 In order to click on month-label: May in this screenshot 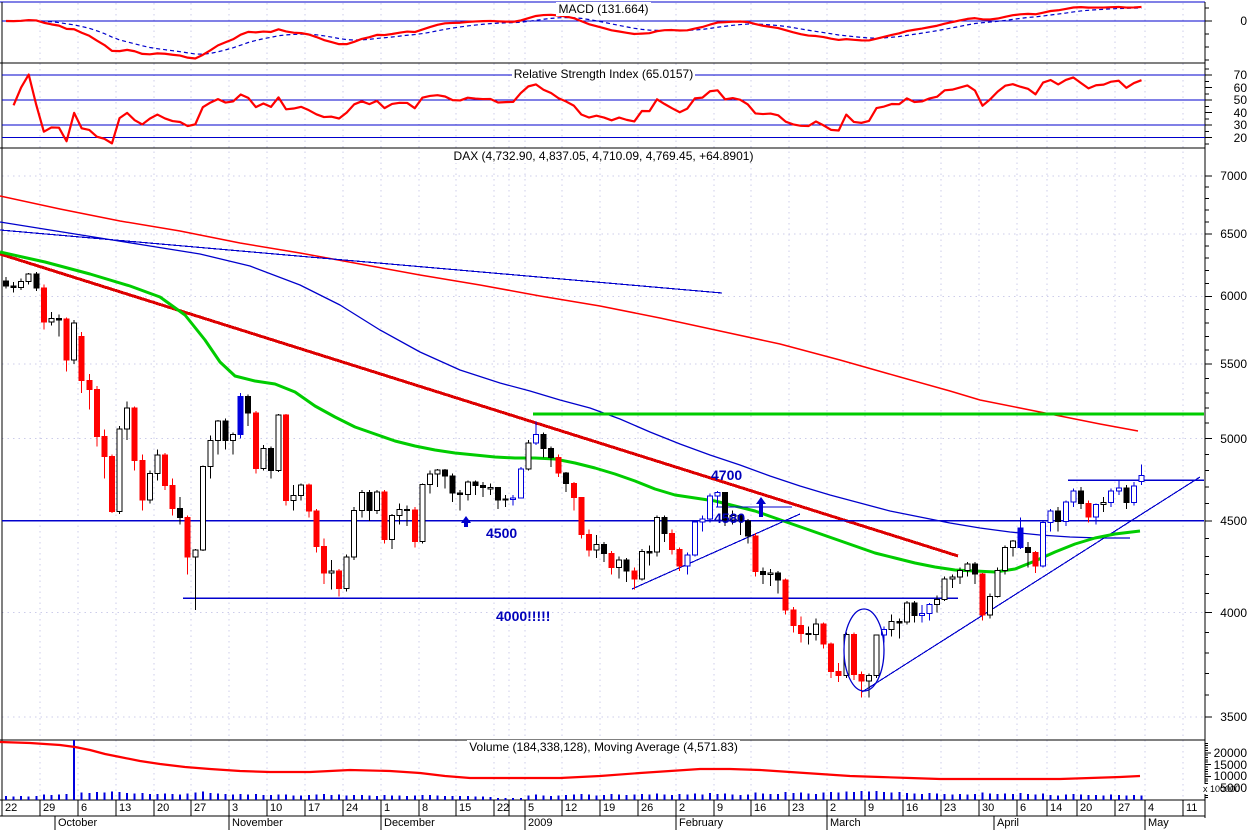, I will do `click(1158, 823)`.